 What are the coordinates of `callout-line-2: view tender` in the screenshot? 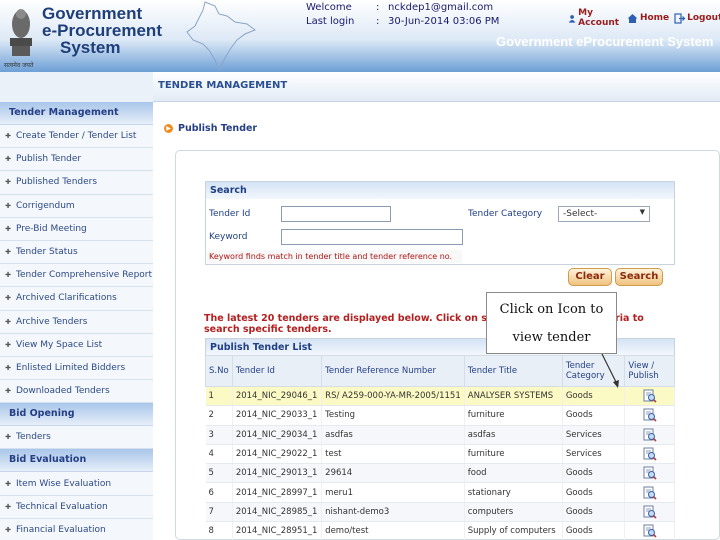 It's located at (551, 337).